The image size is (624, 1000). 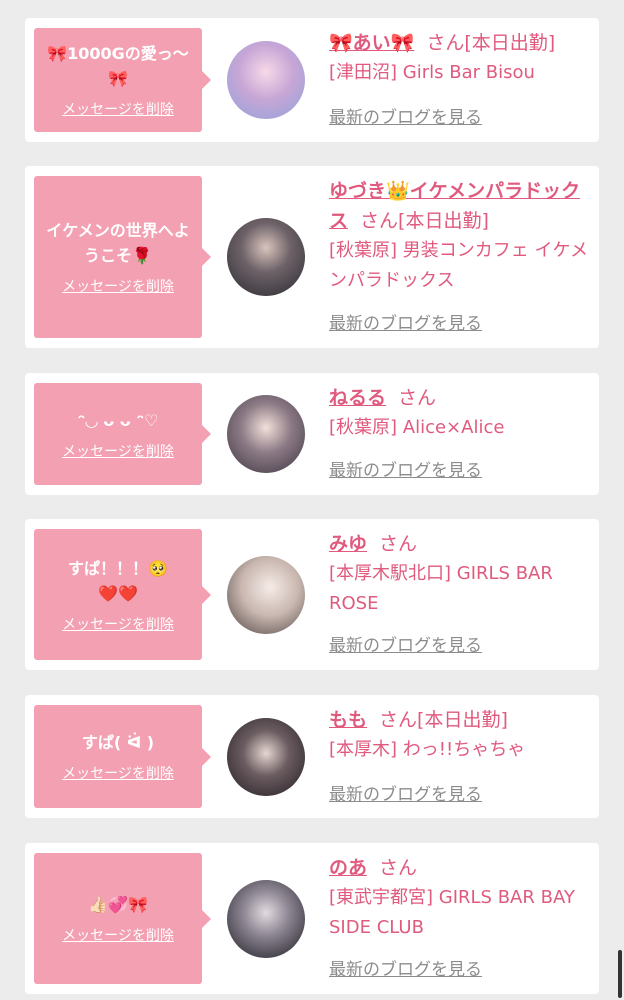 I want to click on cast-name-link: ねるる, so click(x=357, y=398).